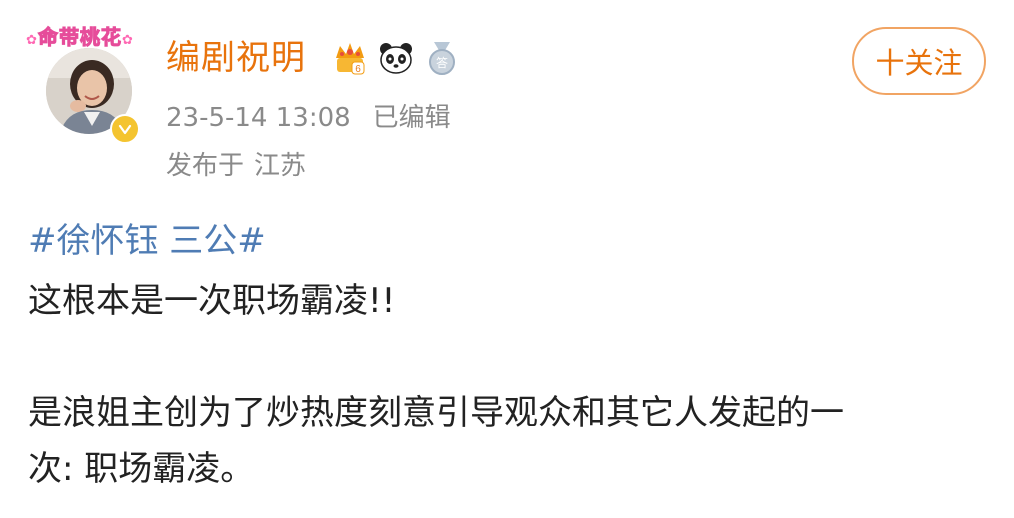 The image size is (1014, 518). I want to click on location-name: 江苏, so click(280, 166).